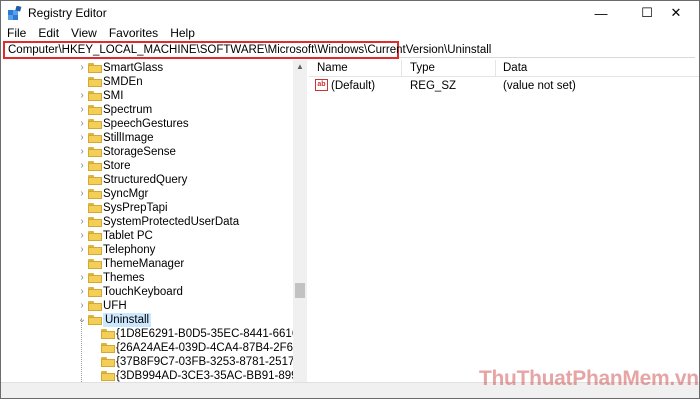  I want to click on tree-subitem-label: {1D8E6291-B0D5-35EC-8441-6616F567A0F7}, so click(211, 334).